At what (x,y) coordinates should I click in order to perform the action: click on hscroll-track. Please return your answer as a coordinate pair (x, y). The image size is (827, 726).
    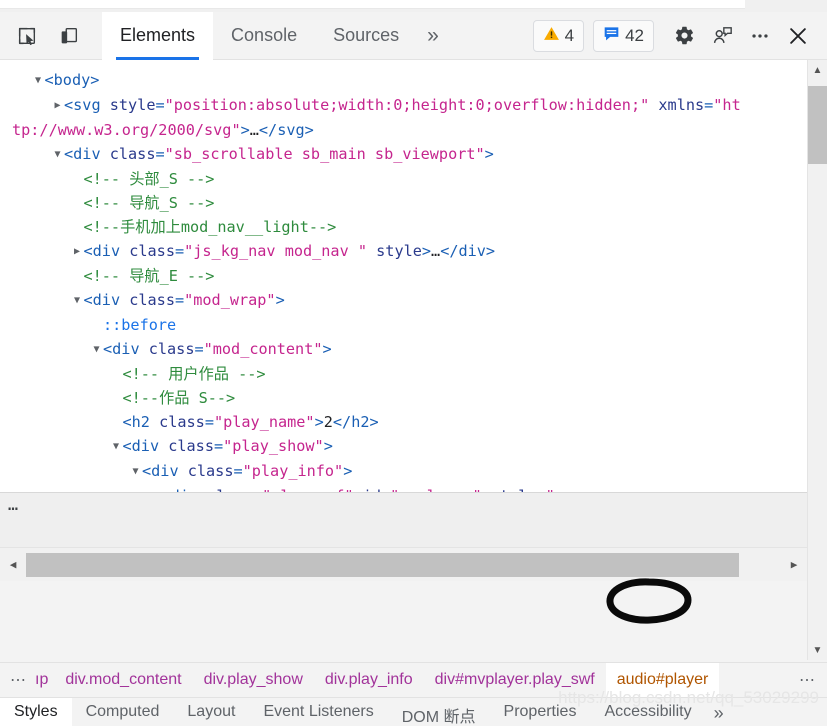
    Looking at the image, I should click on (403, 565).